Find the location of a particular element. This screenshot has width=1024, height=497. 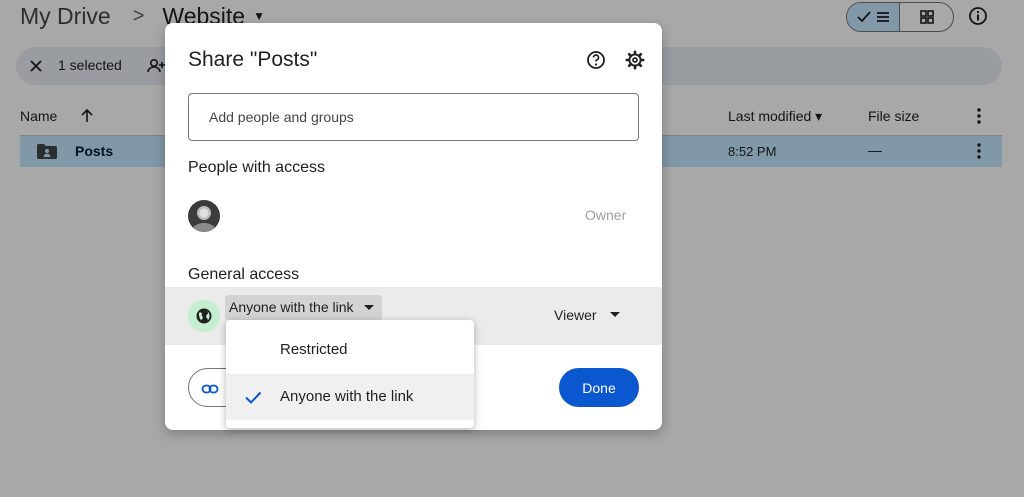

menu-item-restricted: Restricted is located at coordinates (350, 350).